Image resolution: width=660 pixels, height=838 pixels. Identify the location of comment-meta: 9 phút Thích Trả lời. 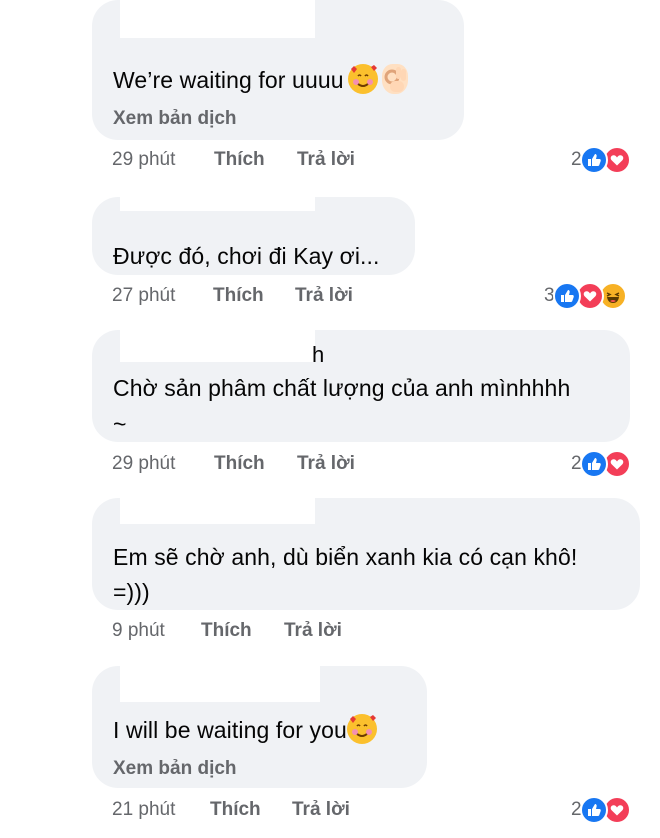
(330, 635).